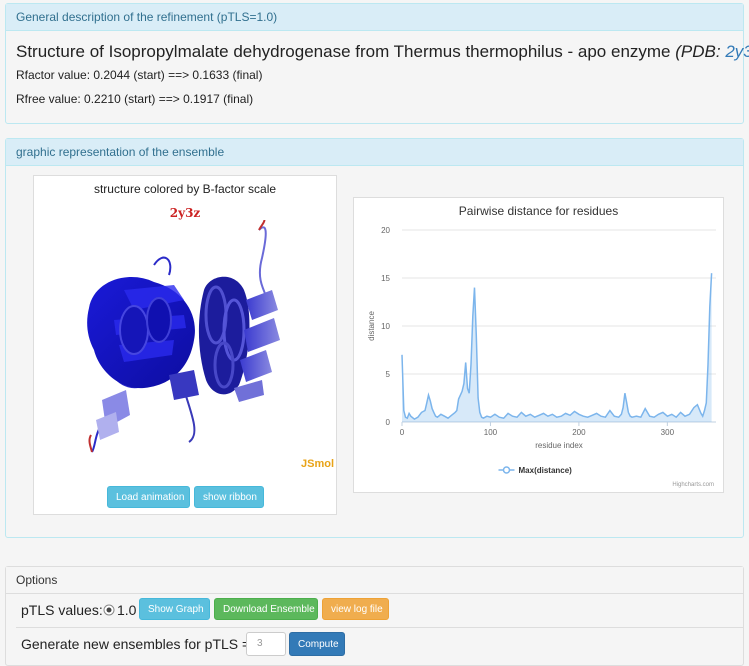  What do you see at coordinates (388, 374) in the screenshot?
I see `y-tick-label: 5` at bounding box center [388, 374].